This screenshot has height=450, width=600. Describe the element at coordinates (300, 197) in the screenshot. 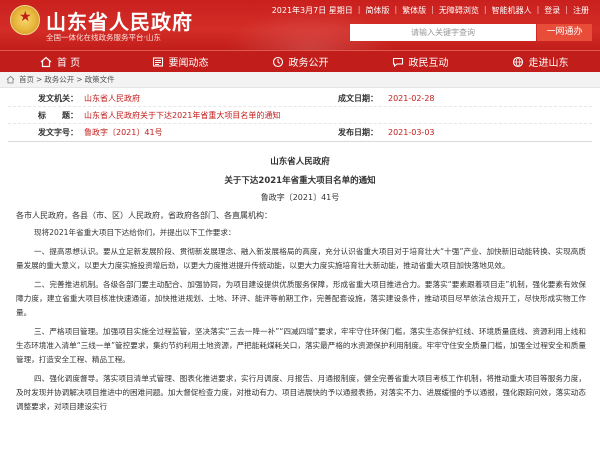

I see `document-number: 鲁政字〔2021〕41号` at that location.